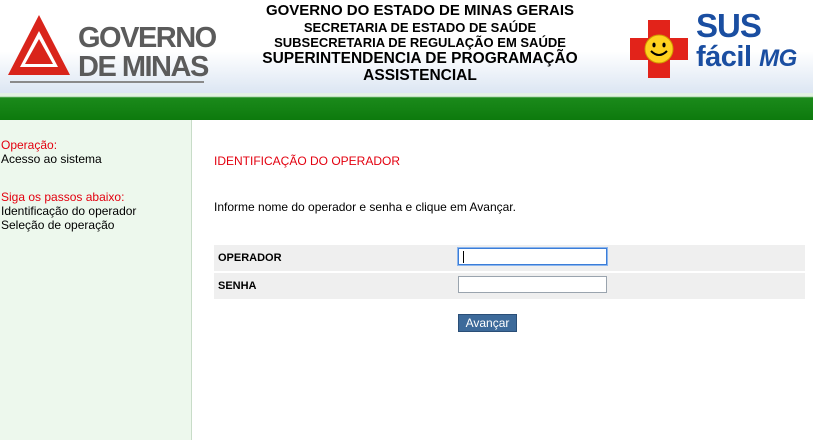 The width and height of the screenshot is (813, 440). What do you see at coordinates (147, 52) in the screenshot?
I see `governo-de-minas-wordmark: GOVERNO DE MINAS` at bounding box center [147, 52].